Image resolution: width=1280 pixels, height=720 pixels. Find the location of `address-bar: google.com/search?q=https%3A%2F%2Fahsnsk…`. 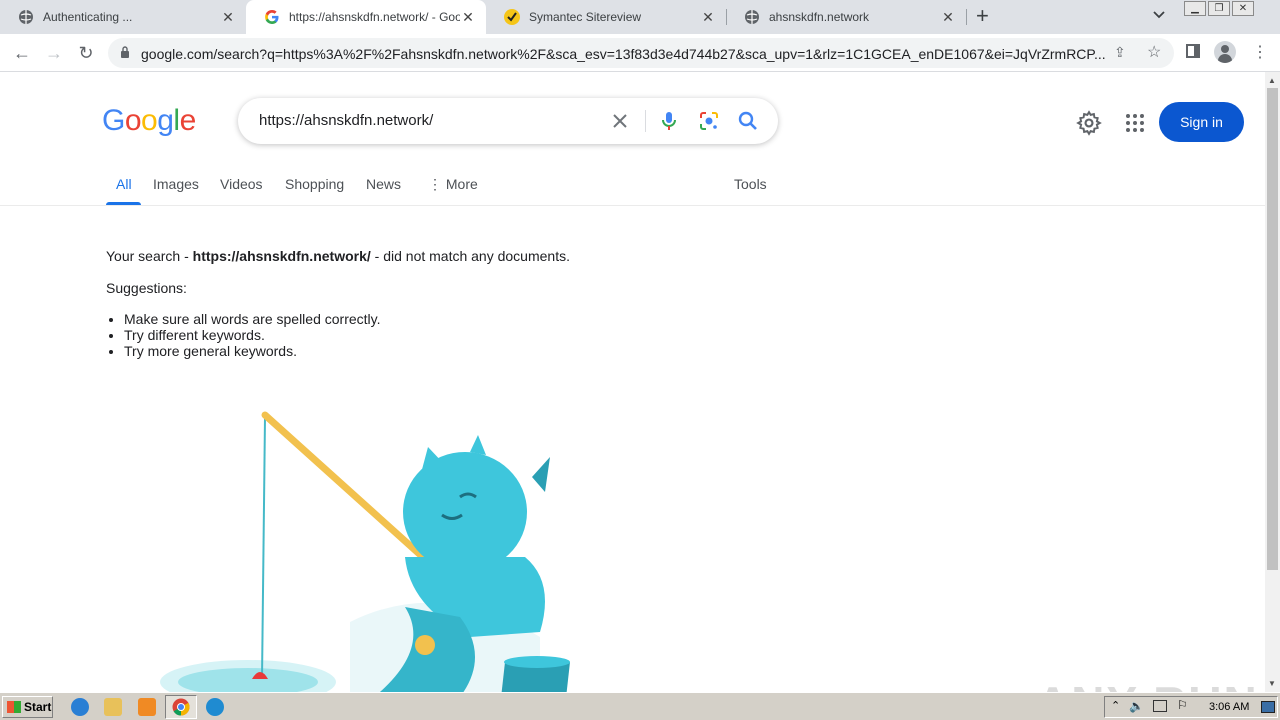

address-bar: google.com/search?q=https%3A%2F%2Fahsnsk… is located at coordinates (641, 53).